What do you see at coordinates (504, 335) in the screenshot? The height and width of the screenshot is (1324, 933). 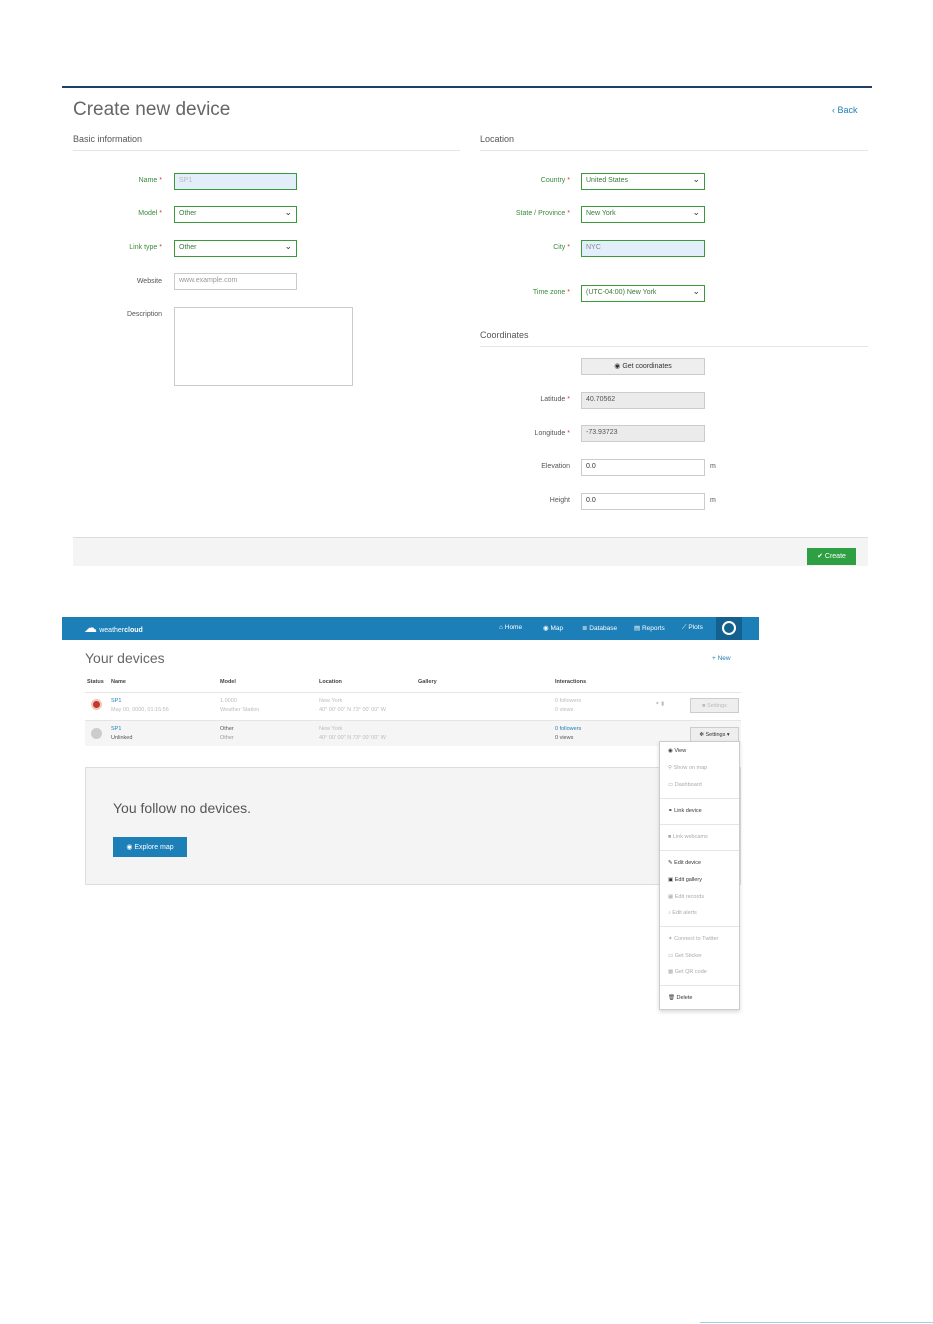 I see `coordinates-section-title: Coordinates` at bounding box center [504, 335].